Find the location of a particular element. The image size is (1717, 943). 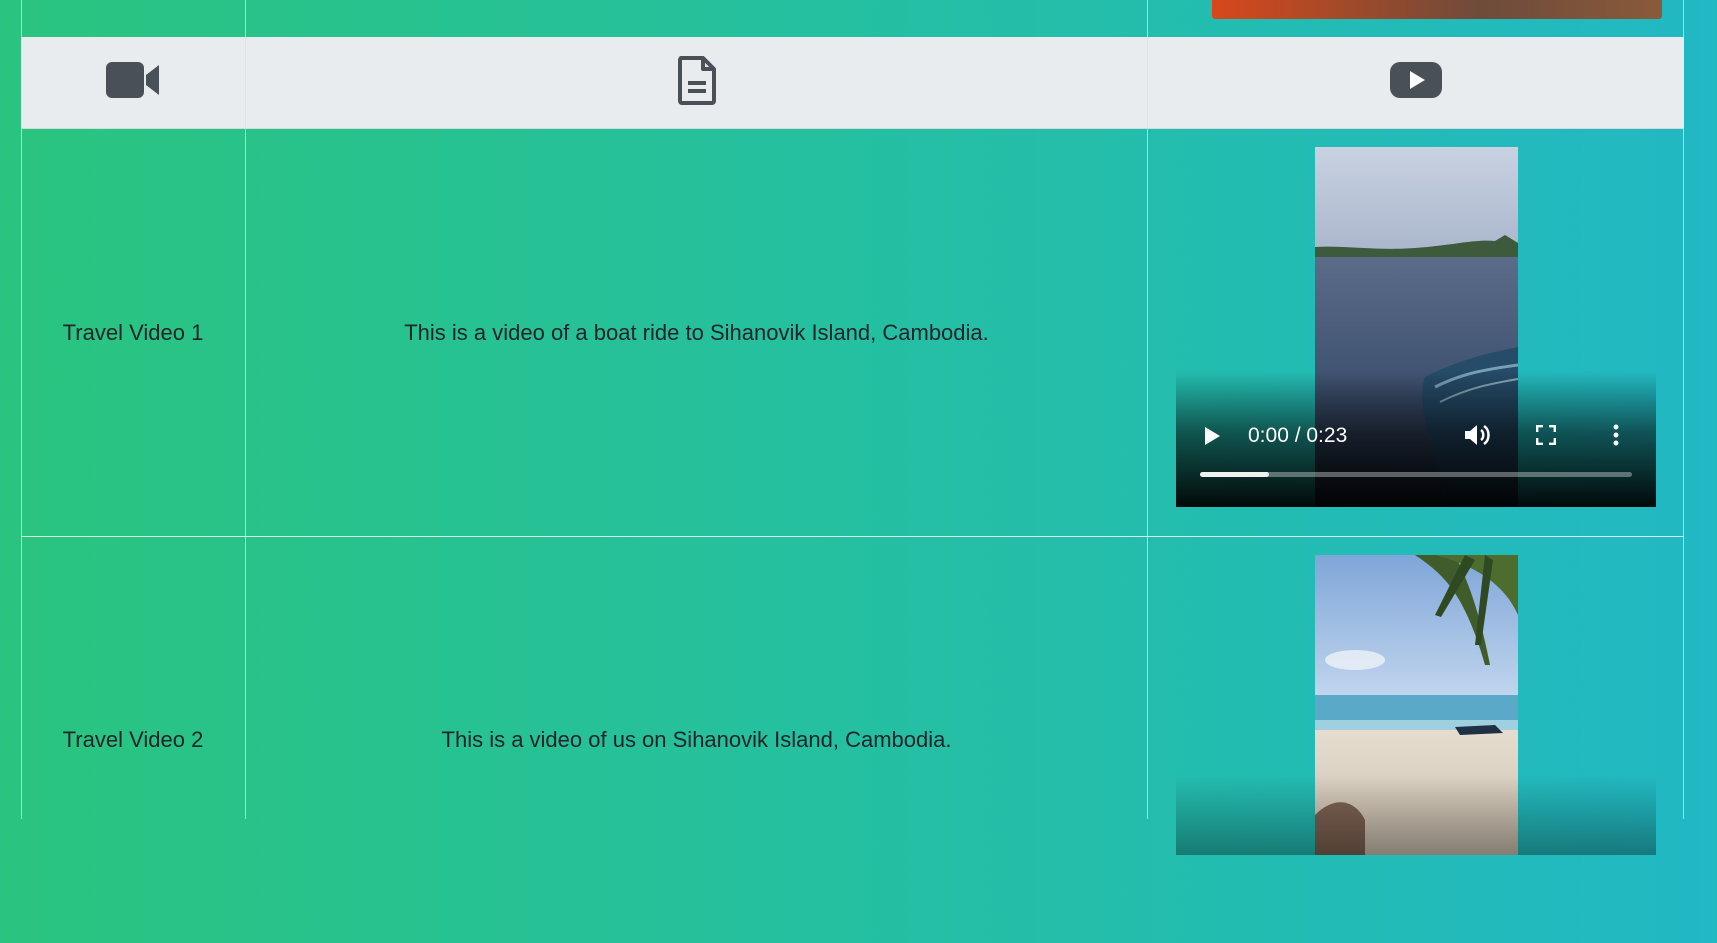

table-header-row is located at coordinates (852, 83).